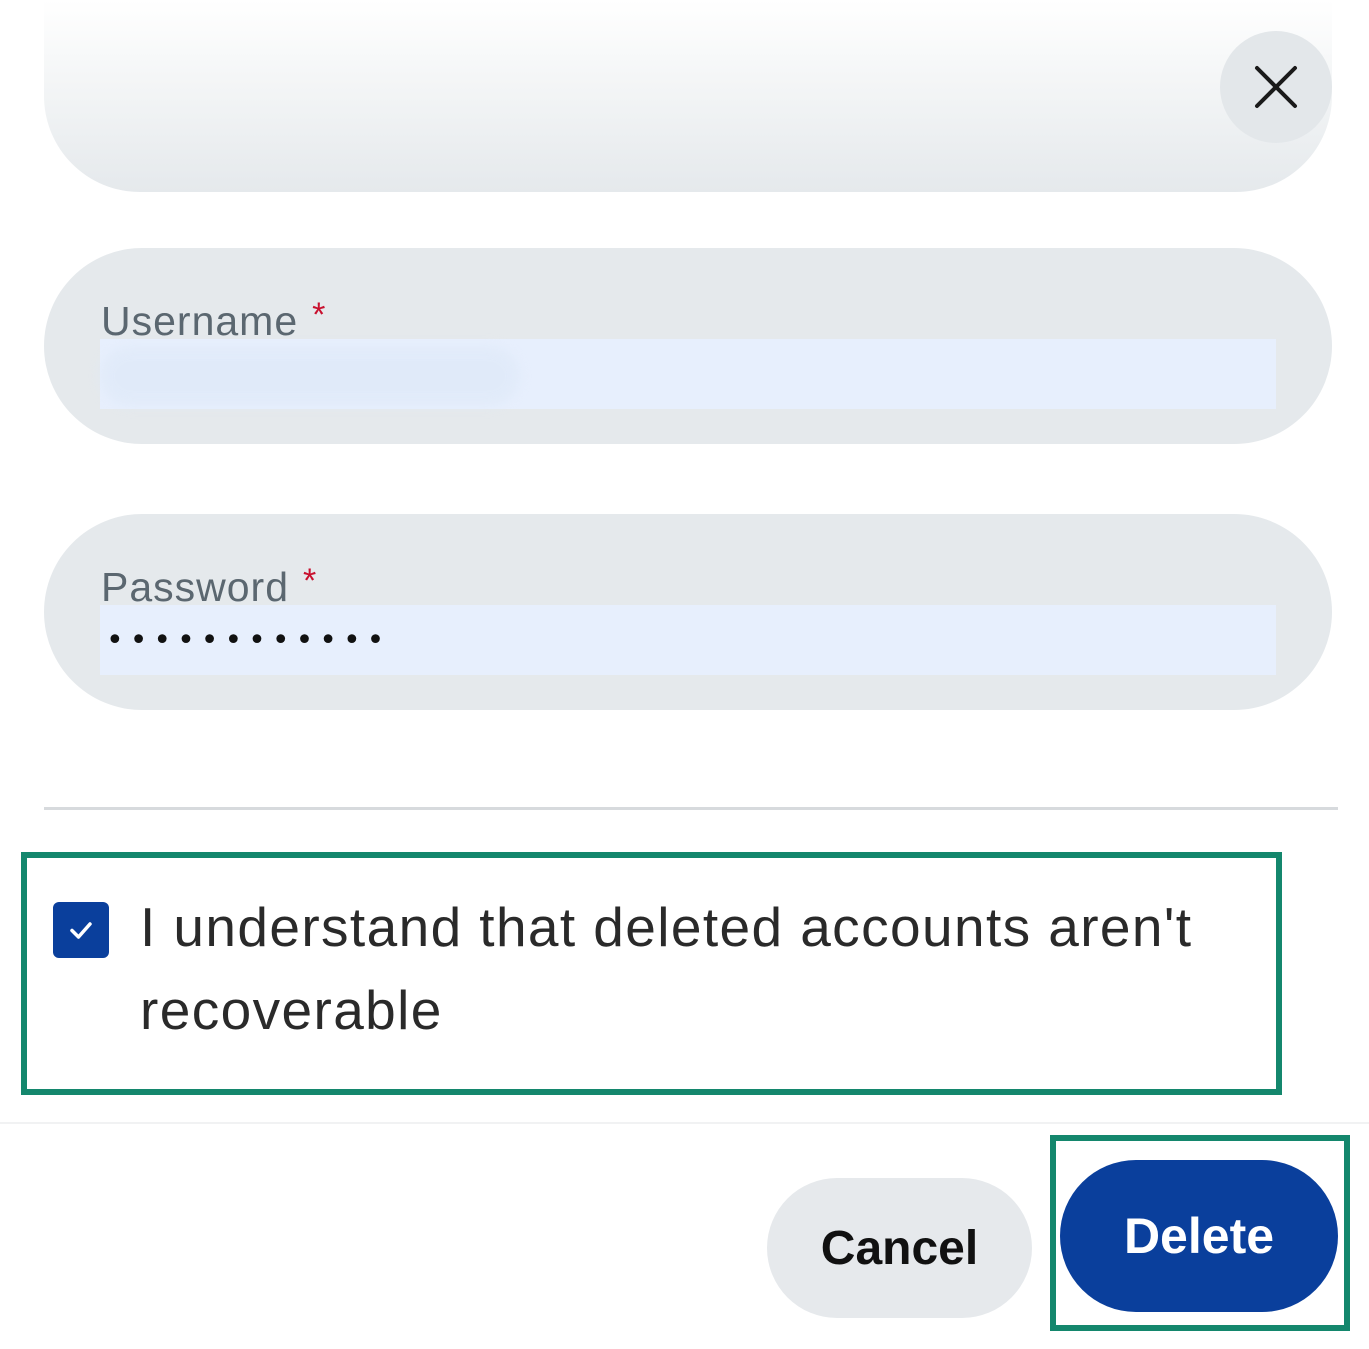  Describe the element at coordinates (688, 96) in the screenshot. I see `top-field` at that location.